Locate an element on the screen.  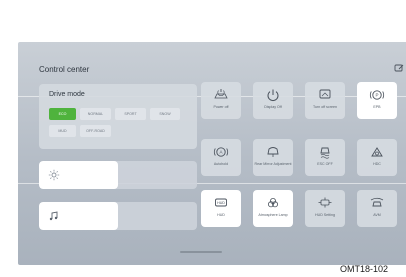
tile-label: HUD is located at coordinates (221, 215).